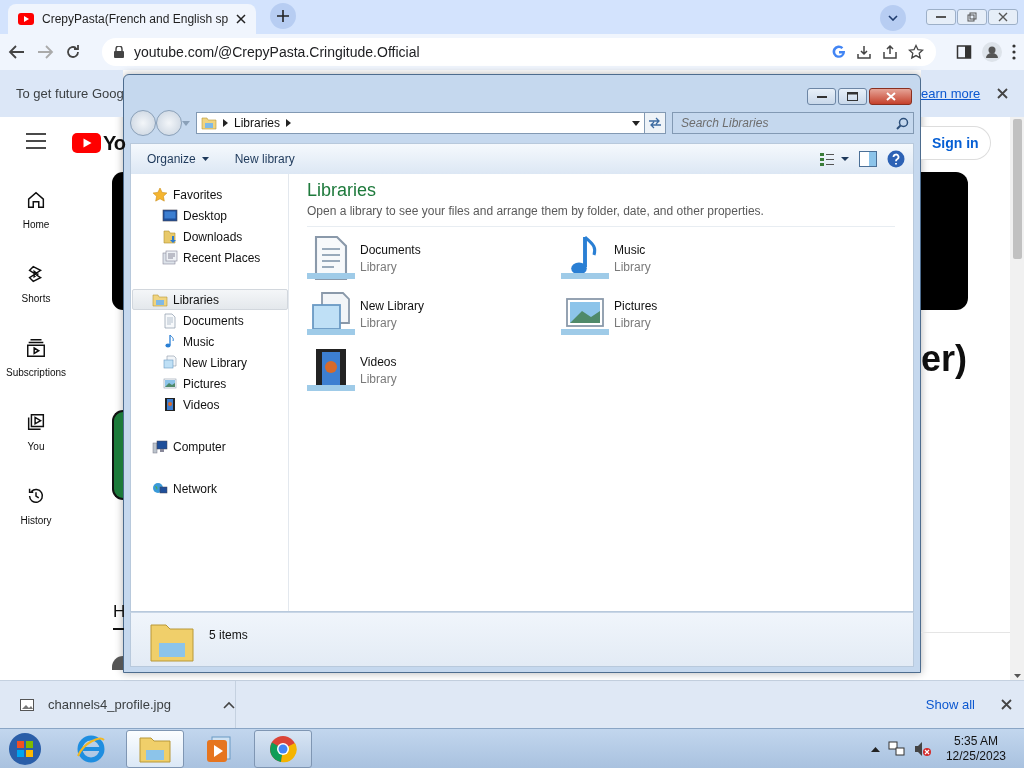  I want to click on rail-item: Shorts, so click(36, 298).